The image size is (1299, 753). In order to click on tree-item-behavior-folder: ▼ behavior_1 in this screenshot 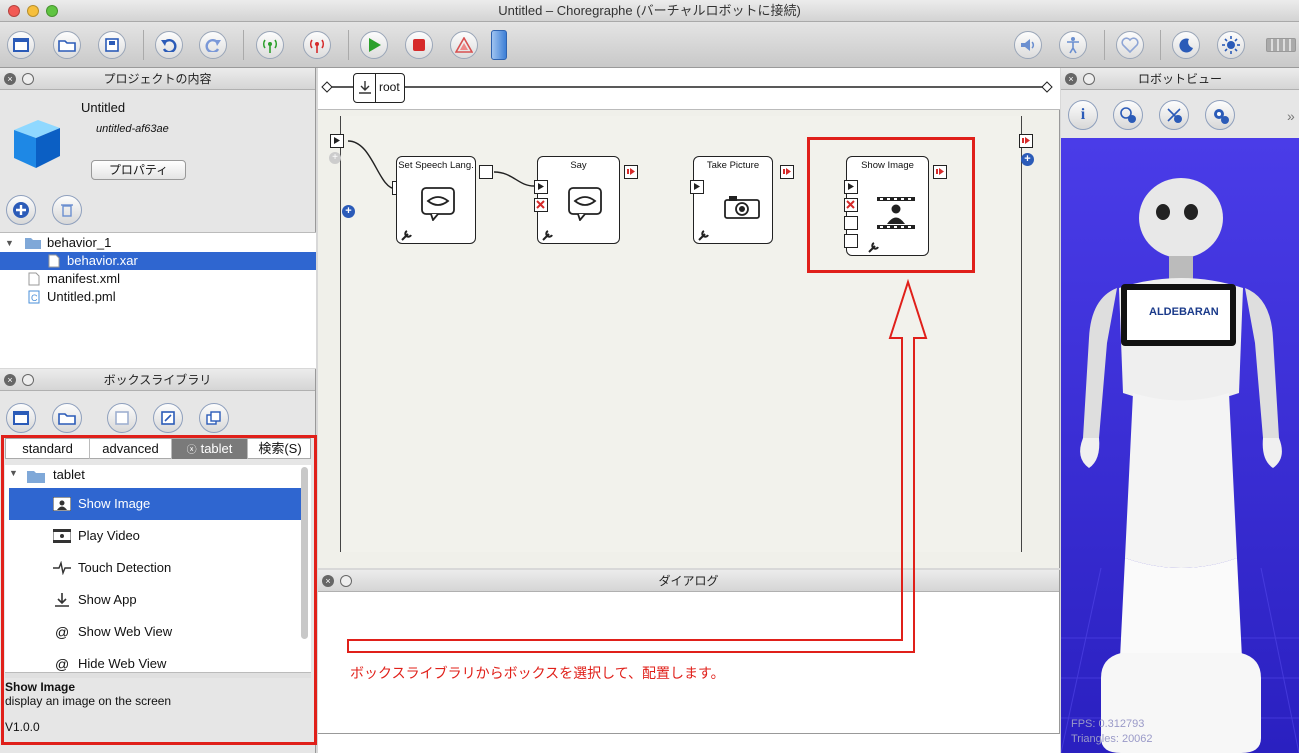, I will do `click(158, 243)`.